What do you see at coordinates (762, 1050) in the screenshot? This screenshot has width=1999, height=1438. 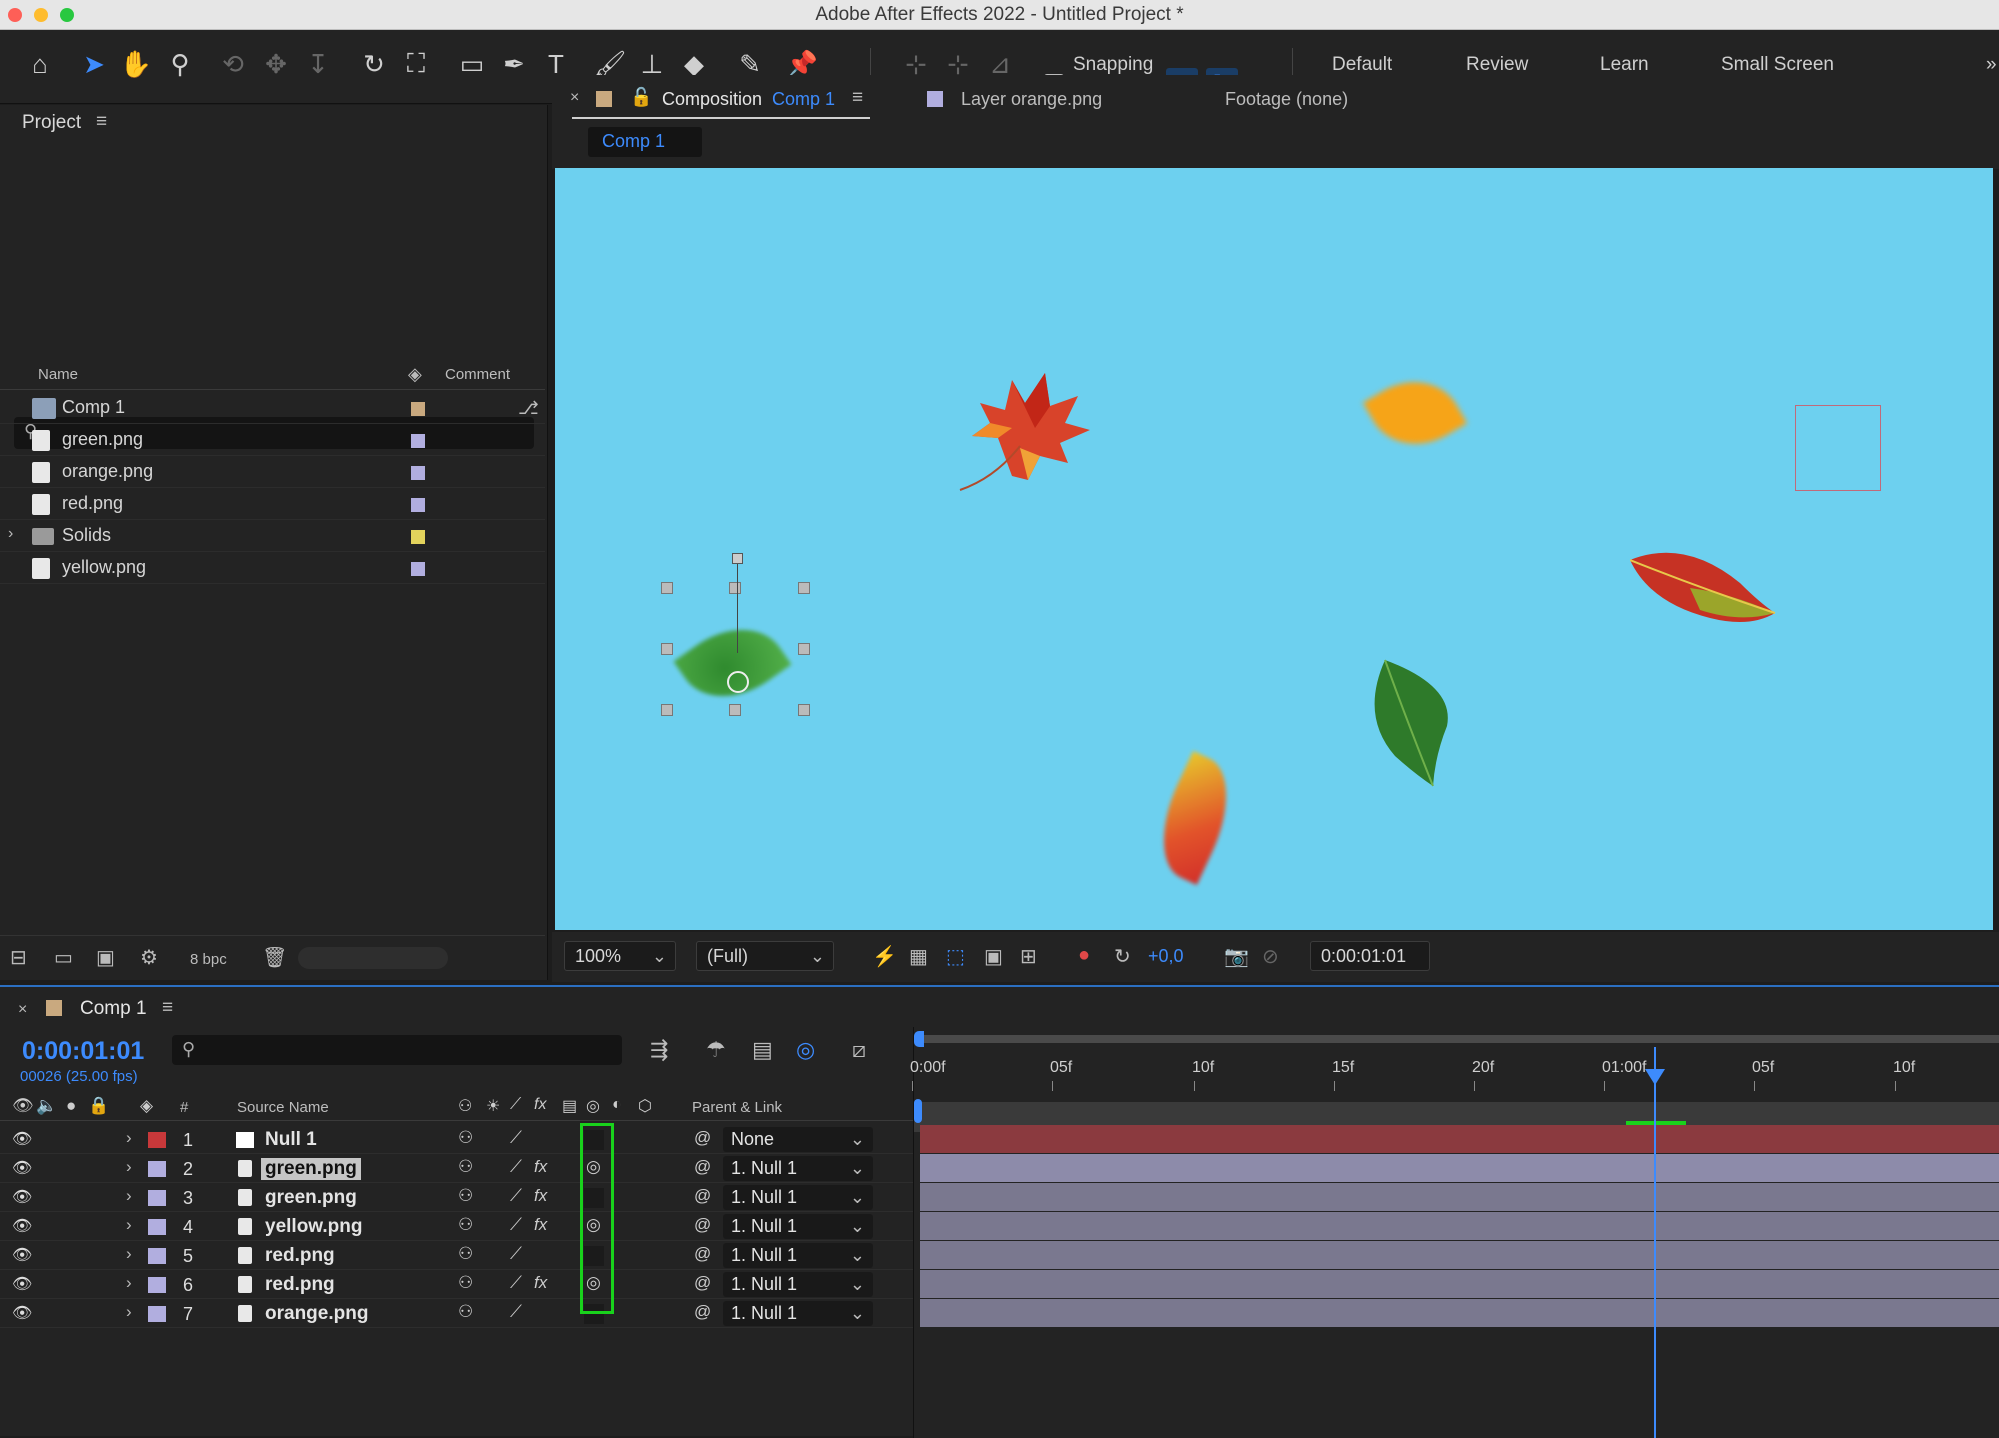 I see `frame-blending-icon: ▤` at bounding box center [762, 1050].